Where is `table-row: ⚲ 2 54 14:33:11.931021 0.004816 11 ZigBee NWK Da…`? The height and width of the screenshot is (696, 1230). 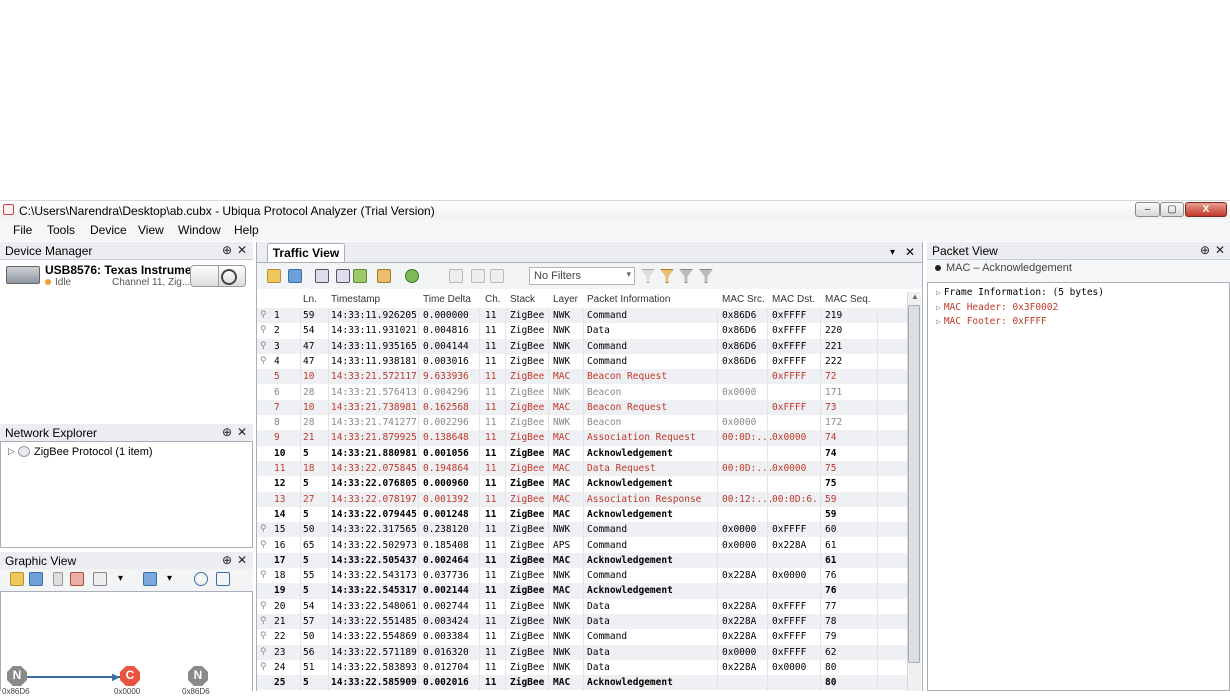
table-row: ⚲ 2 54 14:33:11.931021 0.004816 11 ZigBee NWK Da… is located at coordinates (582, 330).